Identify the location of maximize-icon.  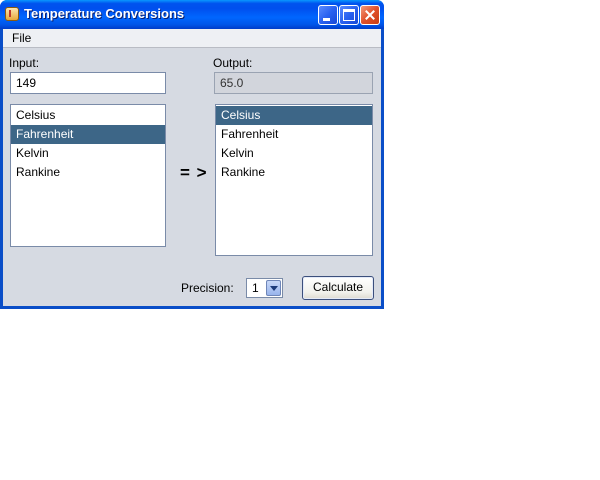
(349, 15).